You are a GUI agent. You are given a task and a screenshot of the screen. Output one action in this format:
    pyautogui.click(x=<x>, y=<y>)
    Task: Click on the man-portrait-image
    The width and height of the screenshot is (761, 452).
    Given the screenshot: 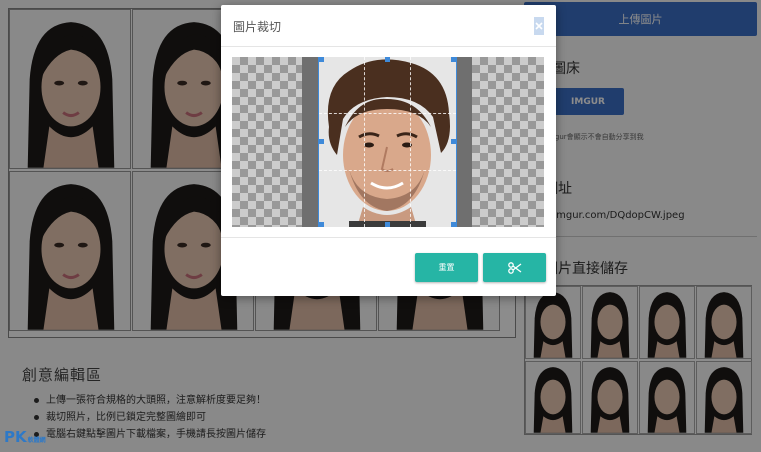 What is the action you would take?
    pyautogui.click(x=387, y=142)
    